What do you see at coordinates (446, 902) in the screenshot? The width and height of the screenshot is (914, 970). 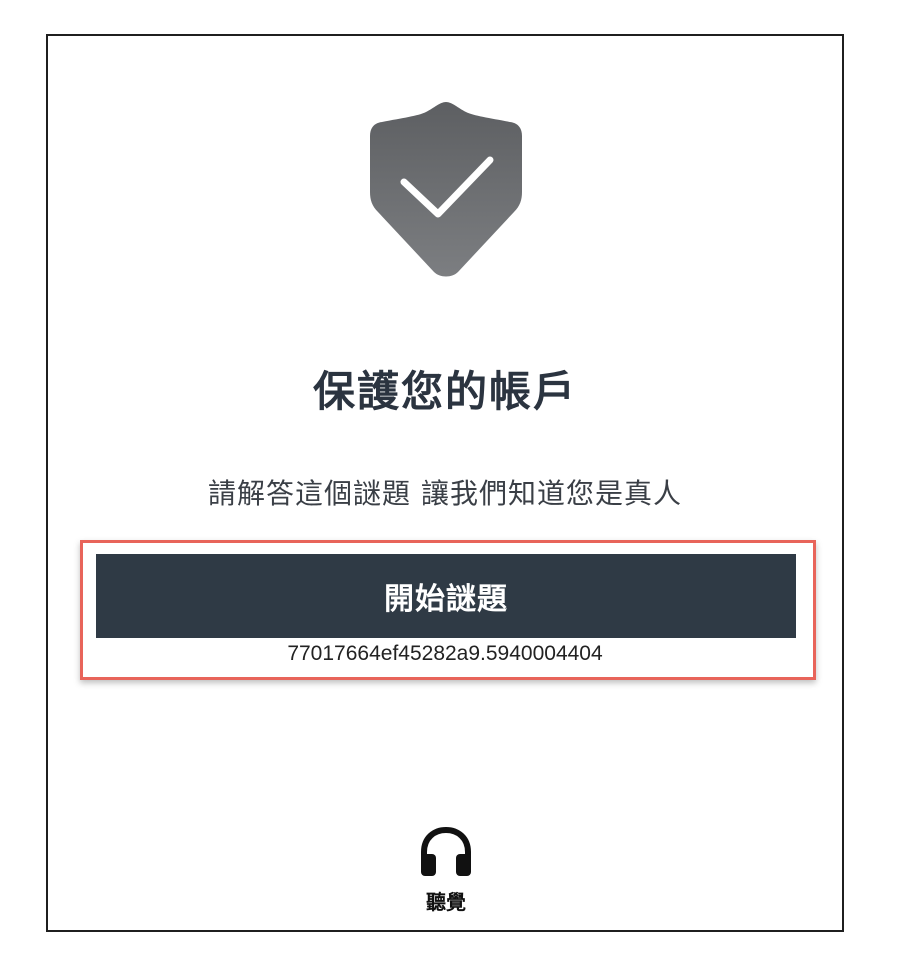 I see `audio-label: 聽覺` at bounding box center [446, 902].